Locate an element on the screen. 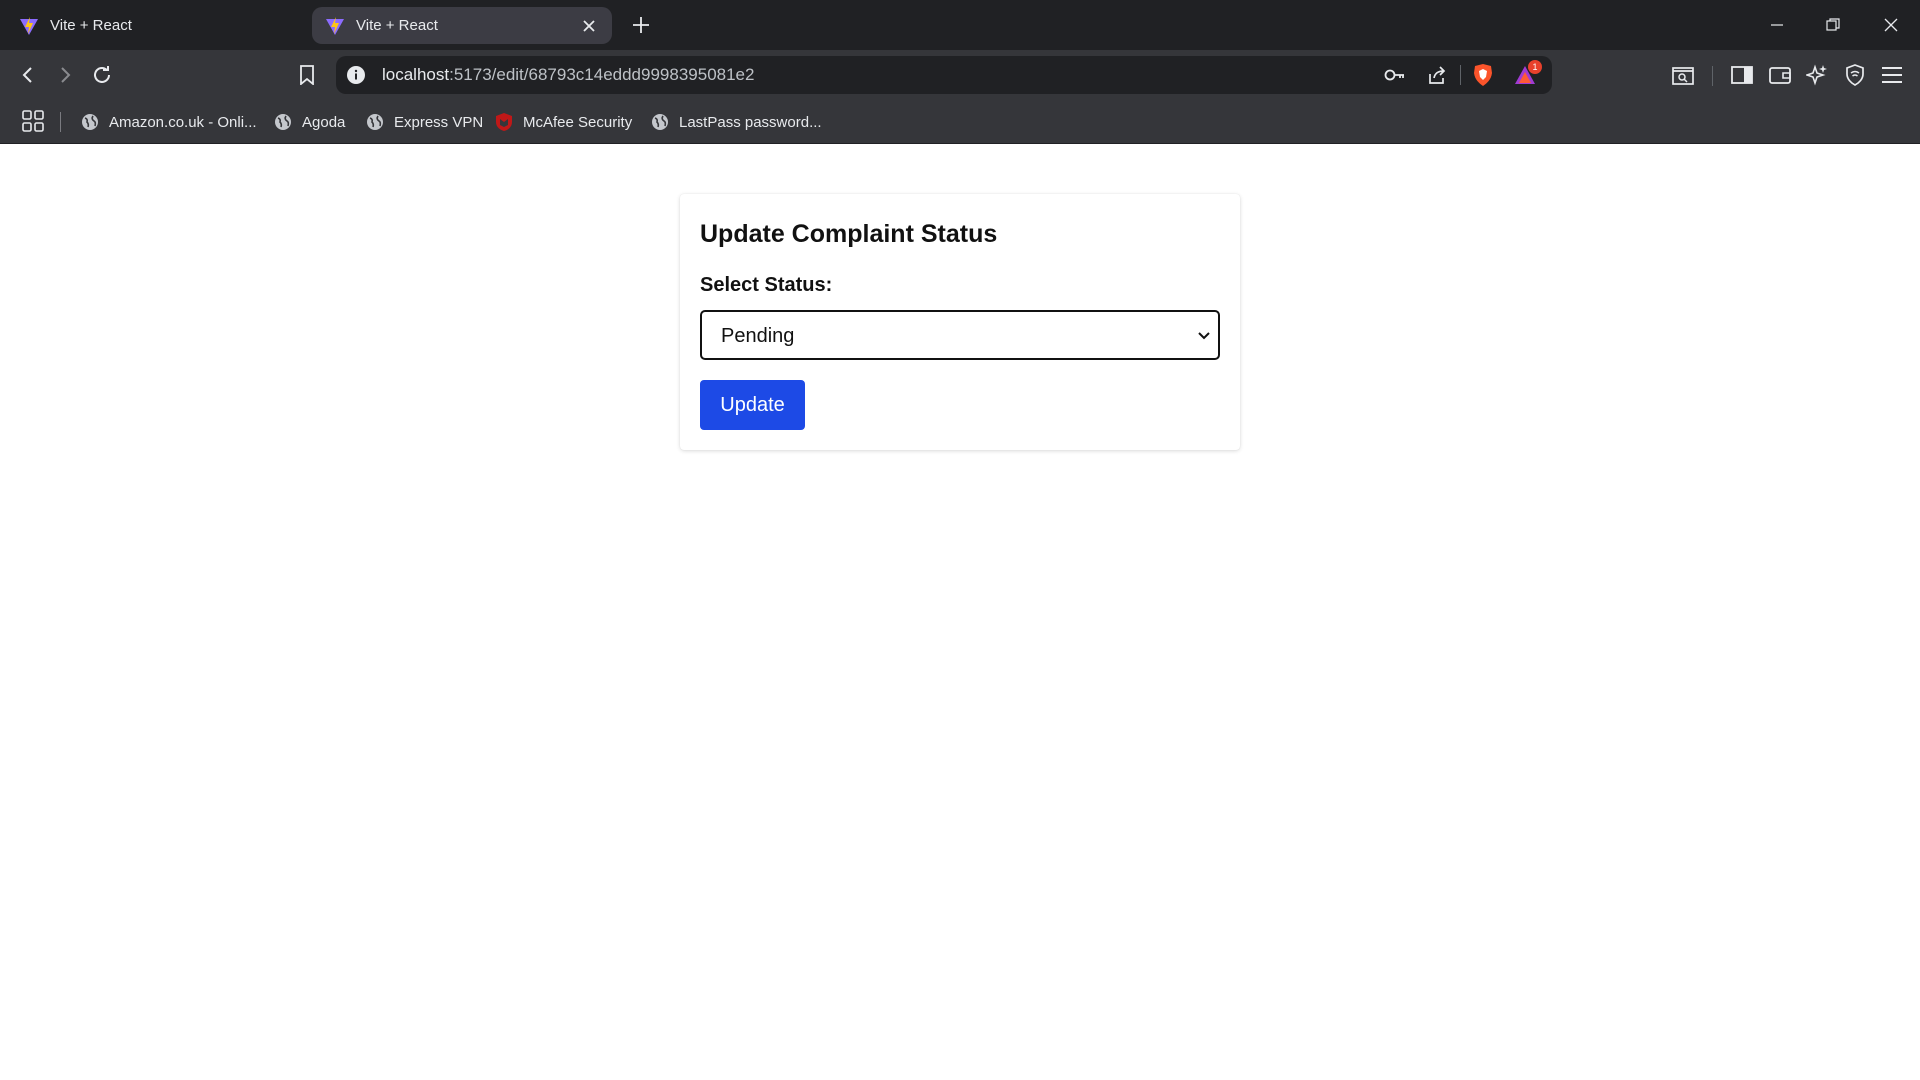 This screenshot has width=1920, height=1080. mcafee-shield-icon is located at coordinates (504, 122).